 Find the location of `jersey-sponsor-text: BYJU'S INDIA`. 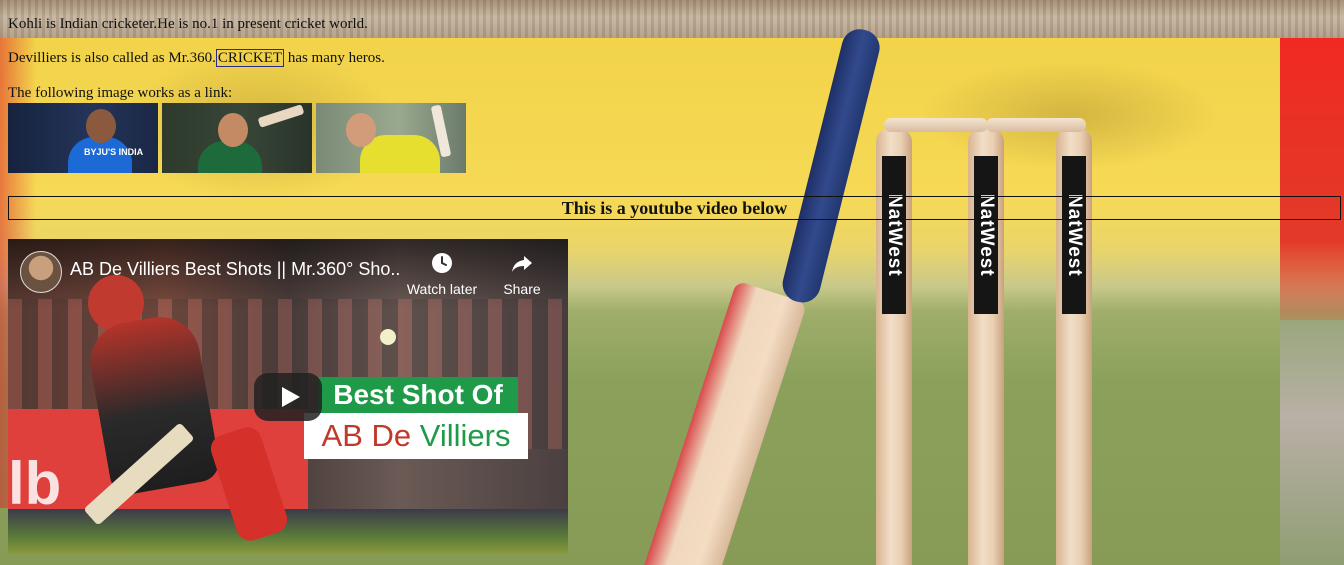

jersey-sponsor-text: BYJU'S INDIA is located at coordinates (114, 152).